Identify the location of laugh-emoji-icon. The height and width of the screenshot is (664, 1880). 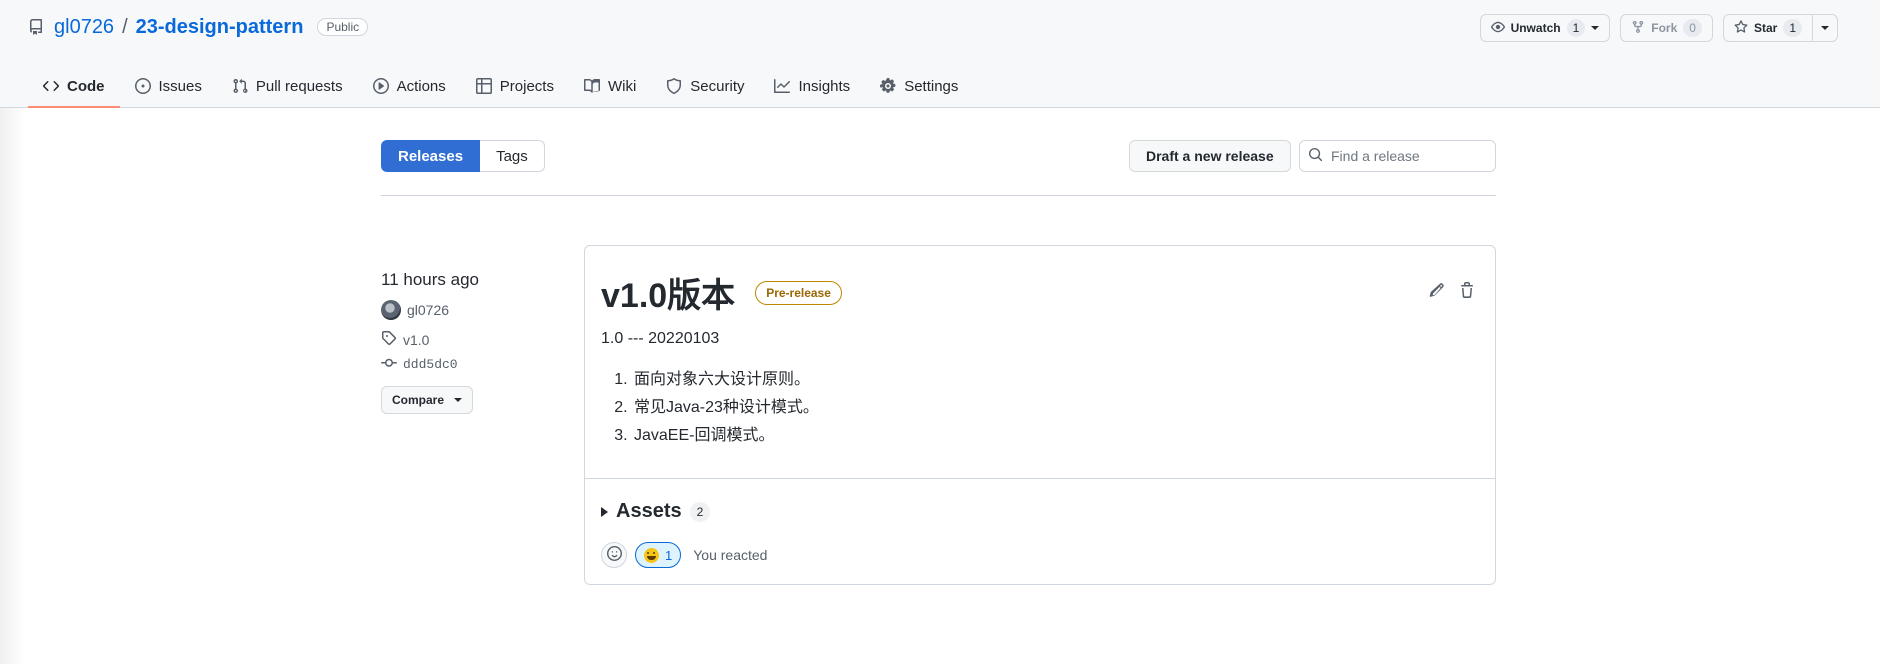
(651, 555).